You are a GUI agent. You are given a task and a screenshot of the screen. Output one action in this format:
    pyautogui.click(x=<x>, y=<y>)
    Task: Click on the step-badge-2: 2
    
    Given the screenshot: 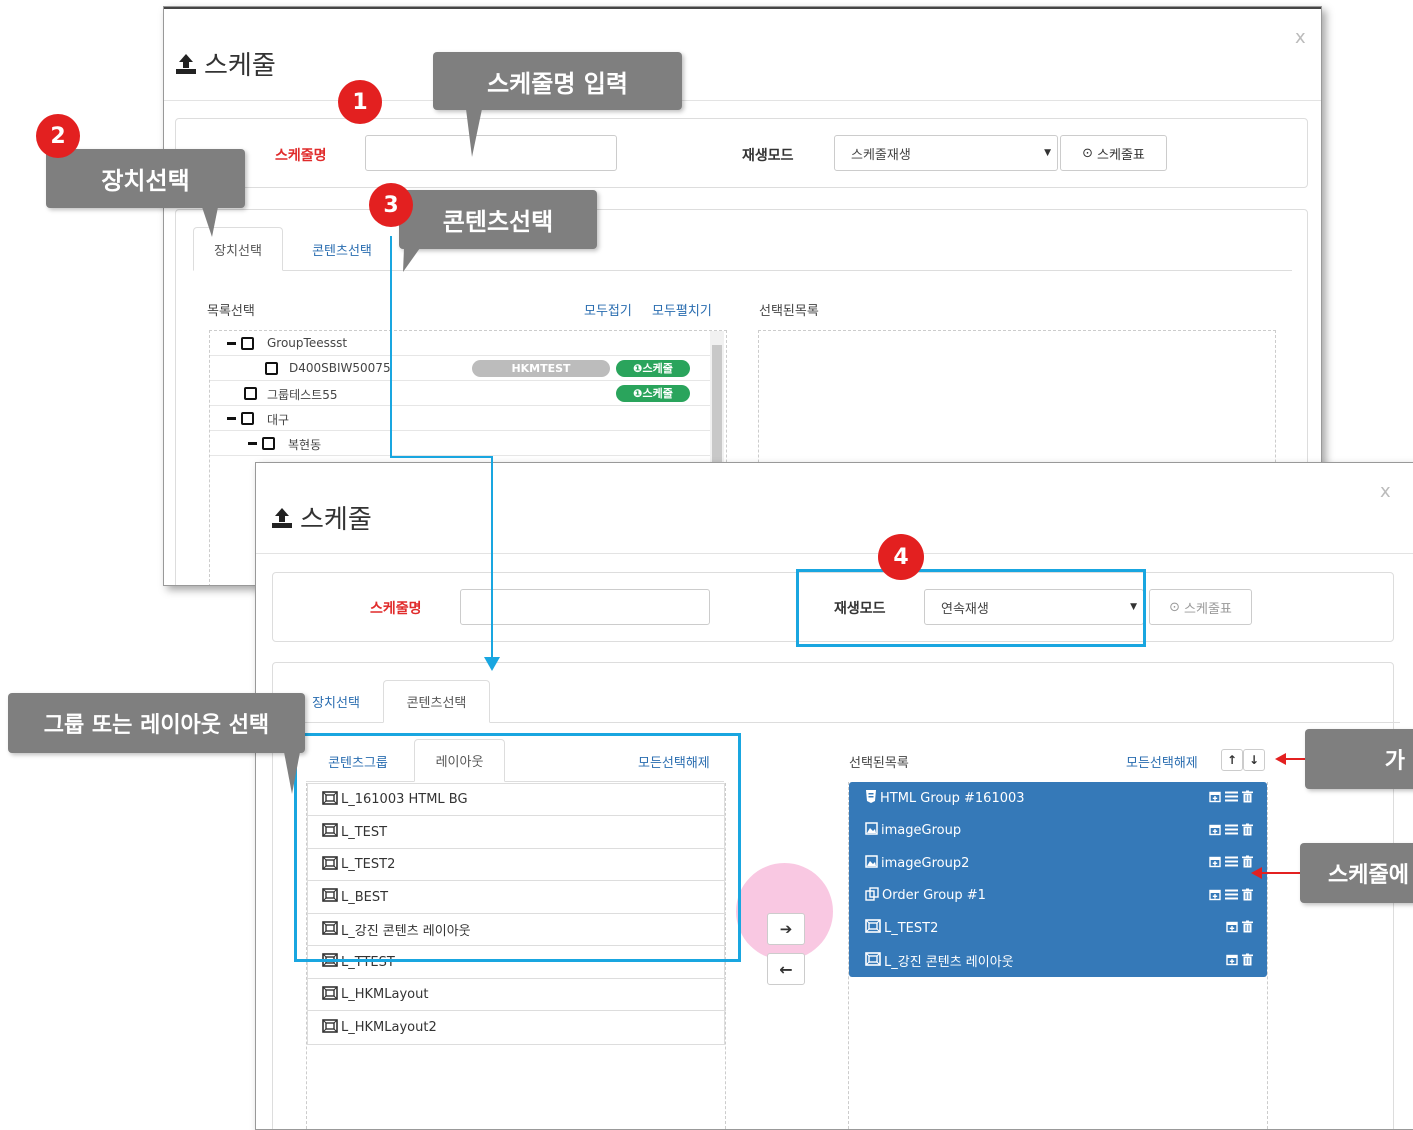 What is the action you would take?
    pyautogui.click(x=58, y=136)
    